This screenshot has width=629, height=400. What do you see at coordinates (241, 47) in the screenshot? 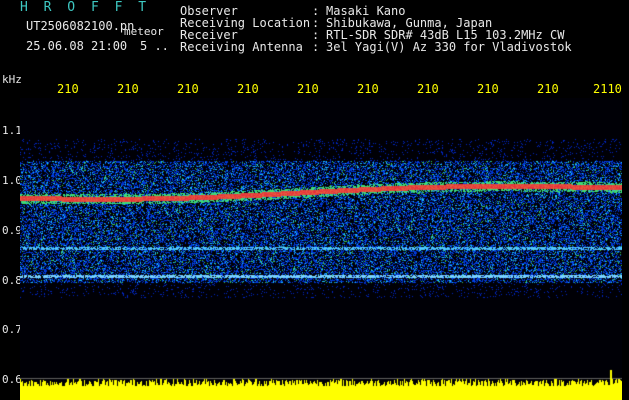
I see `antenna-label: Receiving Antenna` at bounding box center [241, 47].